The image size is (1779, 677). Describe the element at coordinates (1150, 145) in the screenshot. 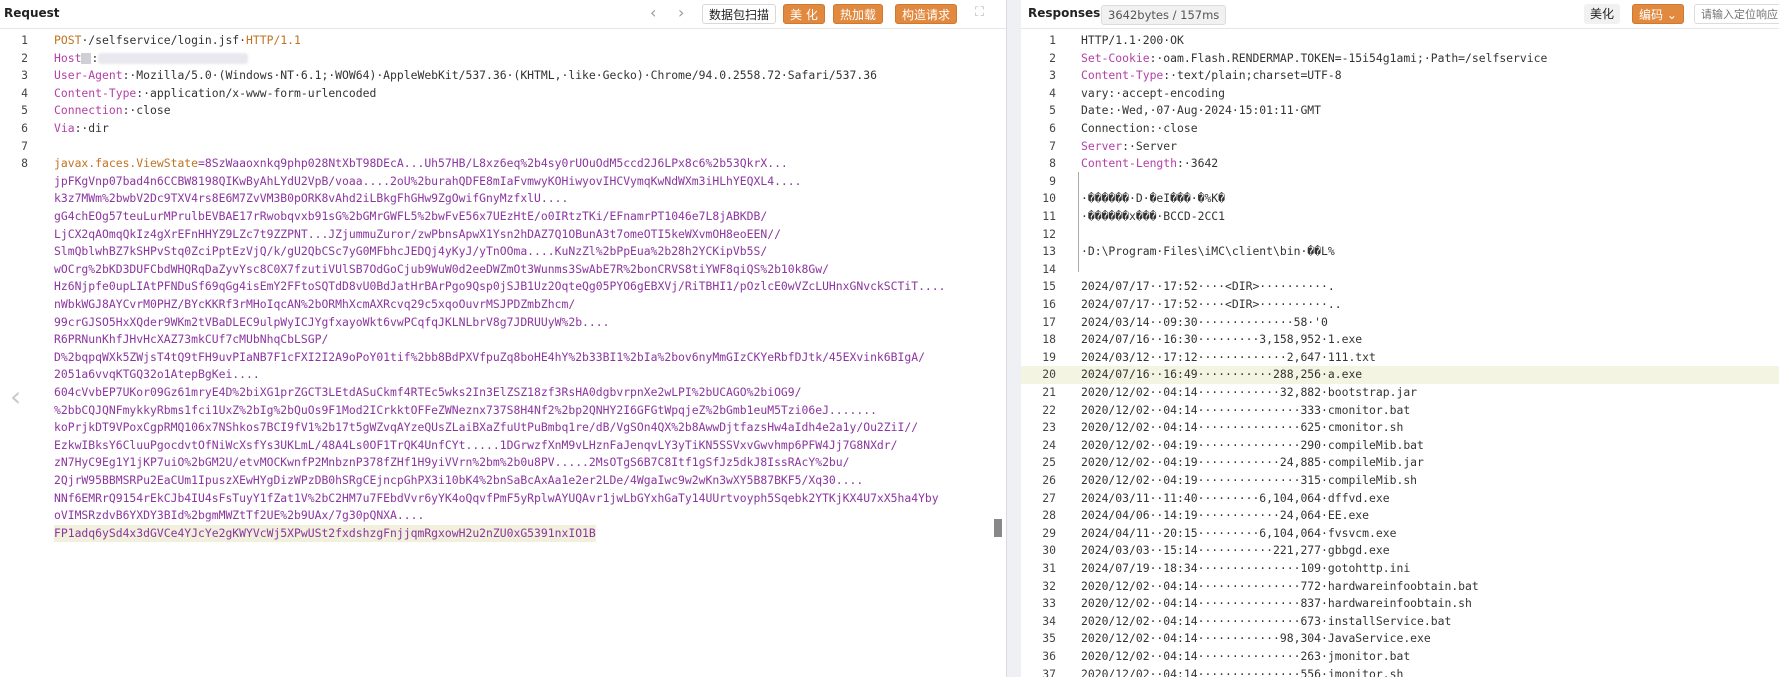

I see `code-token: :·Server` at that location.